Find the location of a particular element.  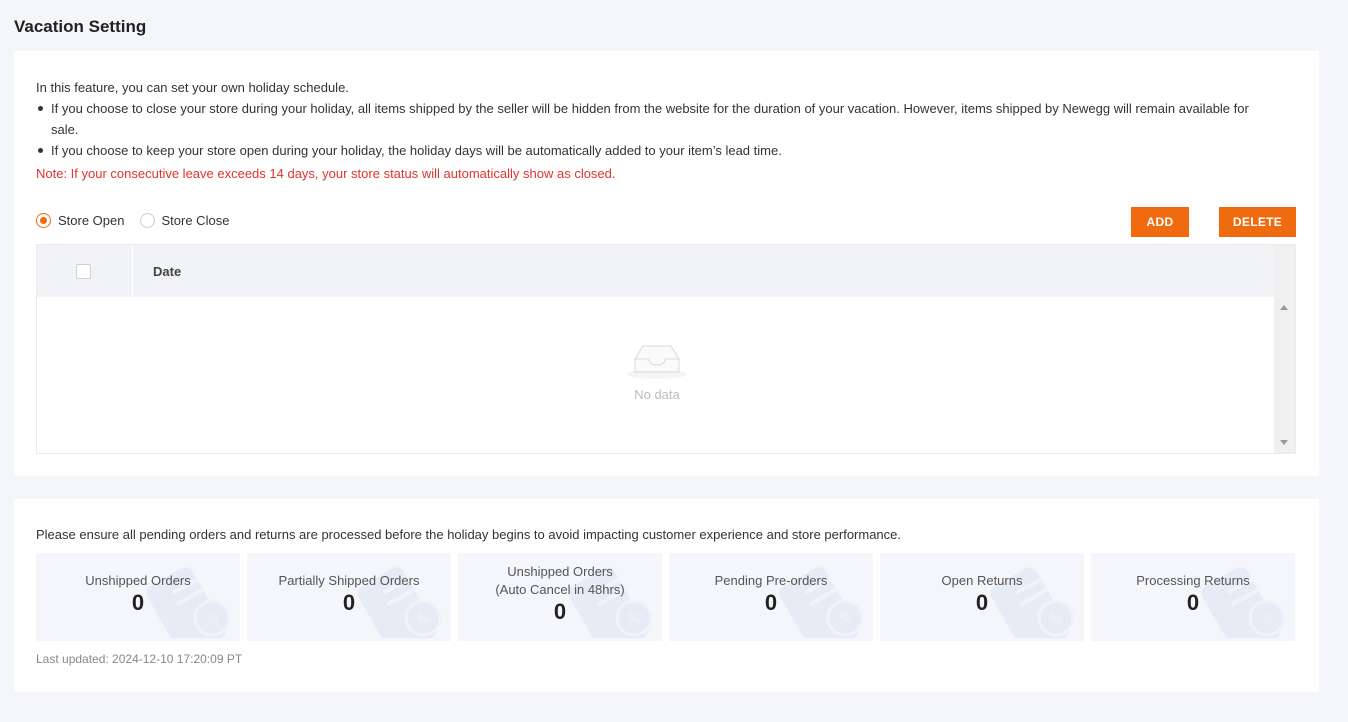

stat-label: Unshipped Orders is located at coordinates (138, 581).